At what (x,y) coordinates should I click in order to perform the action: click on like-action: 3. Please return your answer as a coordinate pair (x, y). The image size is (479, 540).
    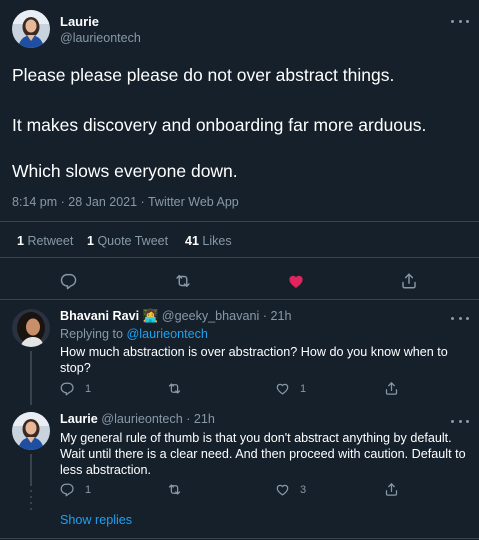
    Looking at the image, I should click on (290, 489).